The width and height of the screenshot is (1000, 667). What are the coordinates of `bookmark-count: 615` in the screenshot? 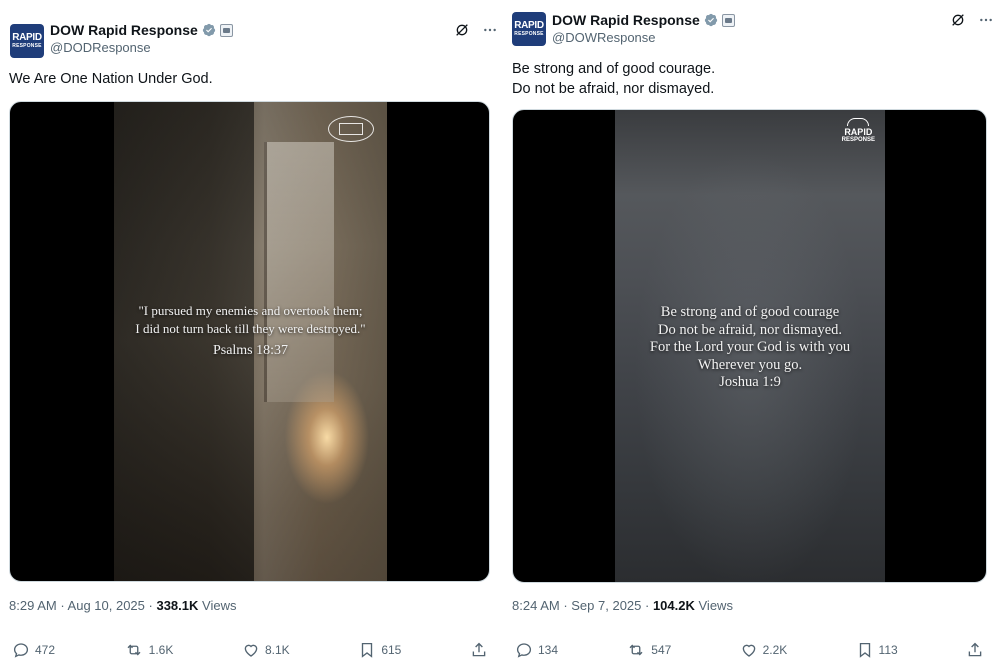 It's located at (391, 650).